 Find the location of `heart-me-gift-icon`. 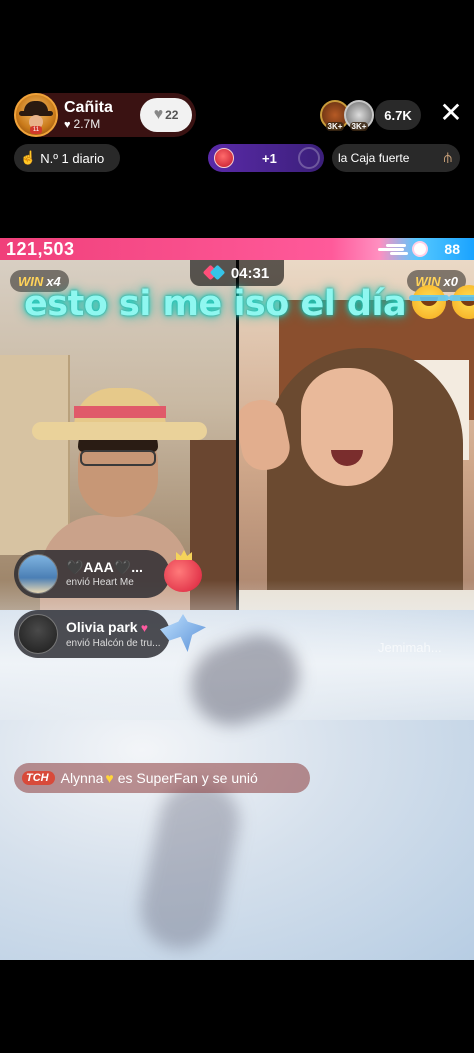

heart-me-gift-icon is located at coordinates (184, 572).